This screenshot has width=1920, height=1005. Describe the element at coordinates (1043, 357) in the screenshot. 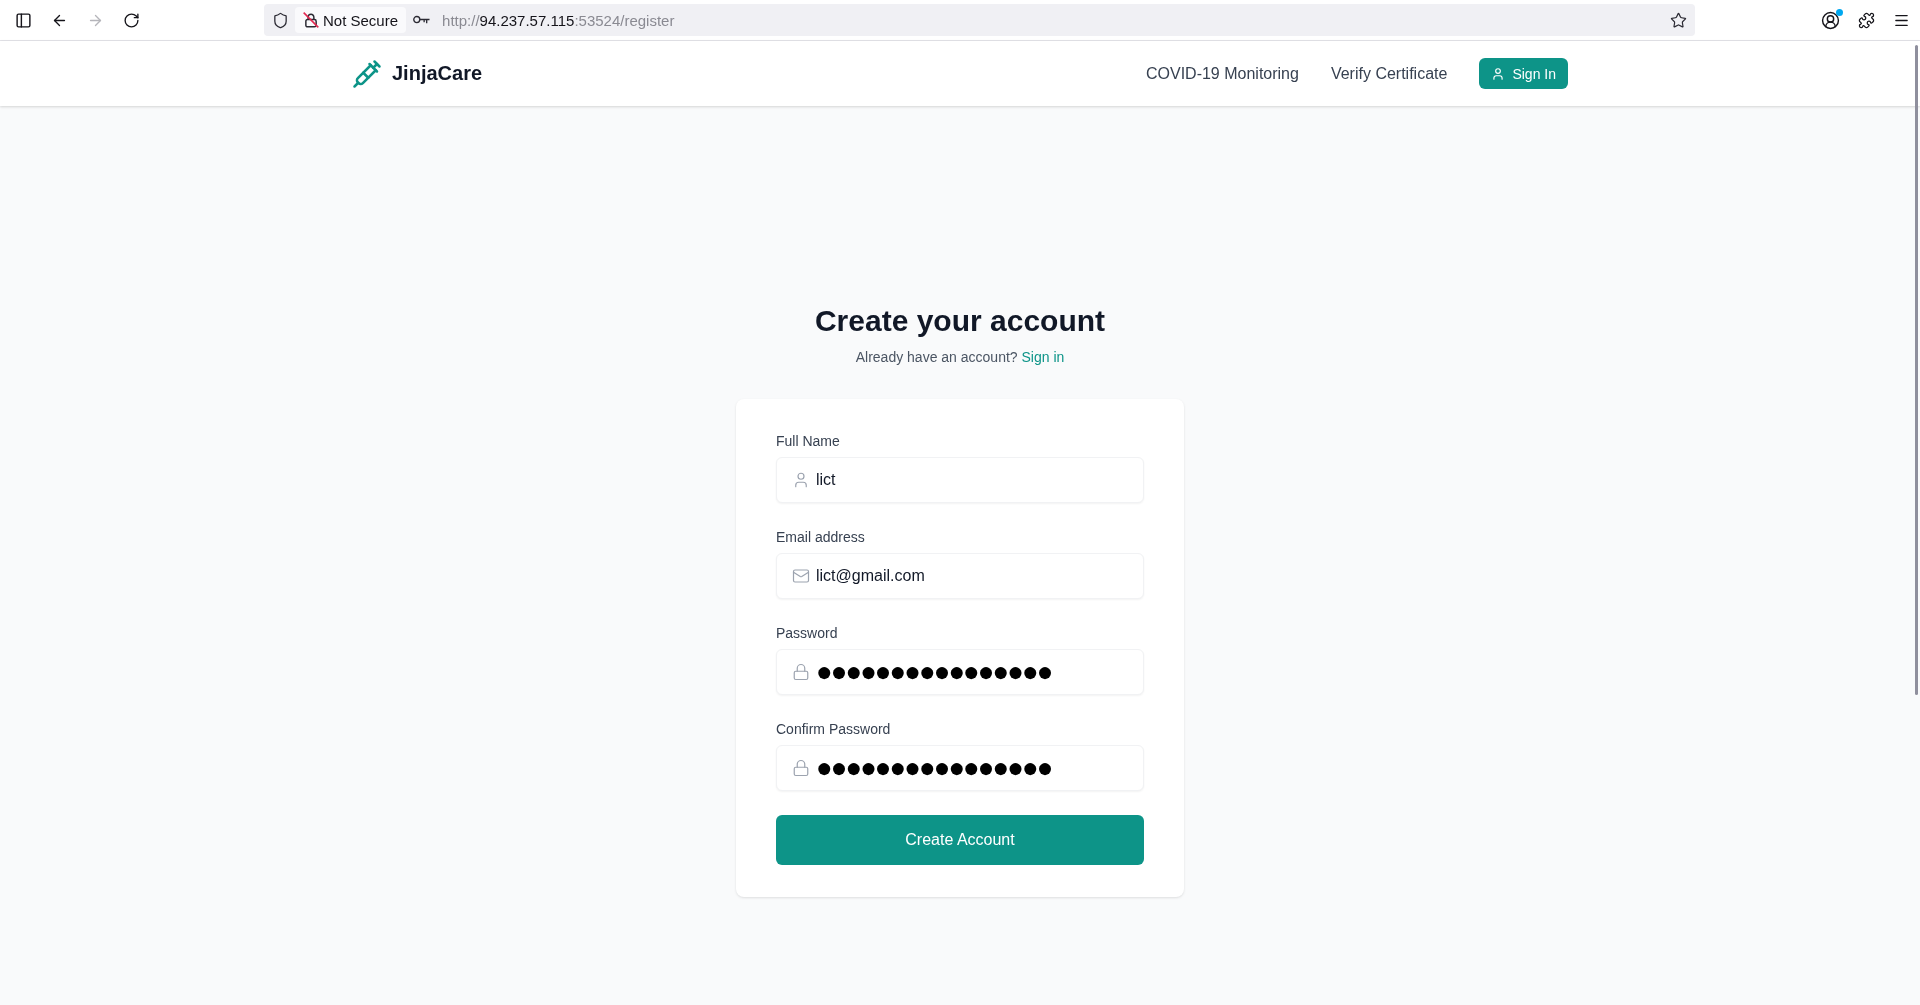

I see `sign-in-link: Sign in` at that location.